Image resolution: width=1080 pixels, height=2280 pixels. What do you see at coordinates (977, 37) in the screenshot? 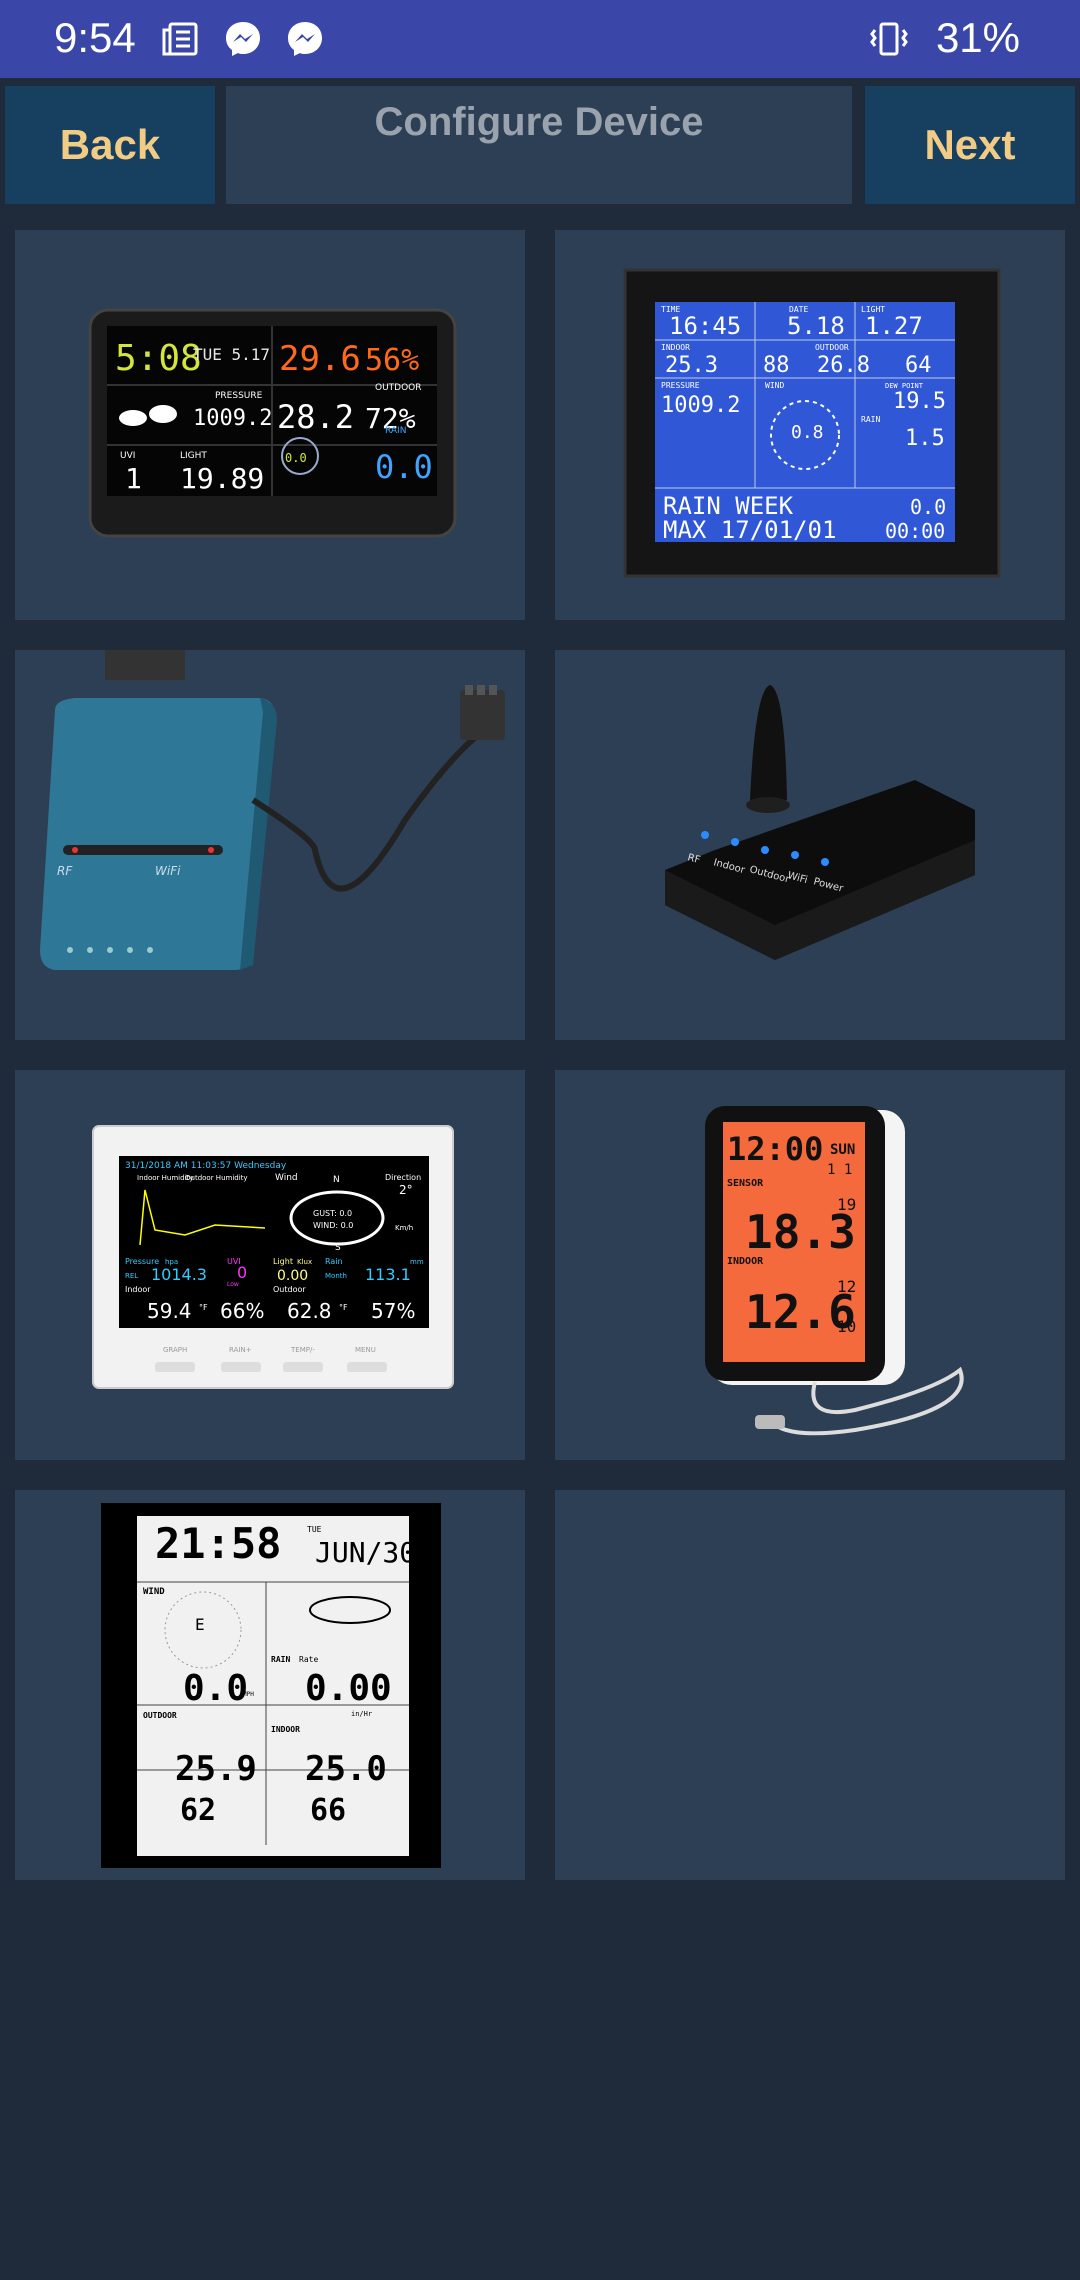
I see `battery-percent: 31%` at bounding box center [977, 37].